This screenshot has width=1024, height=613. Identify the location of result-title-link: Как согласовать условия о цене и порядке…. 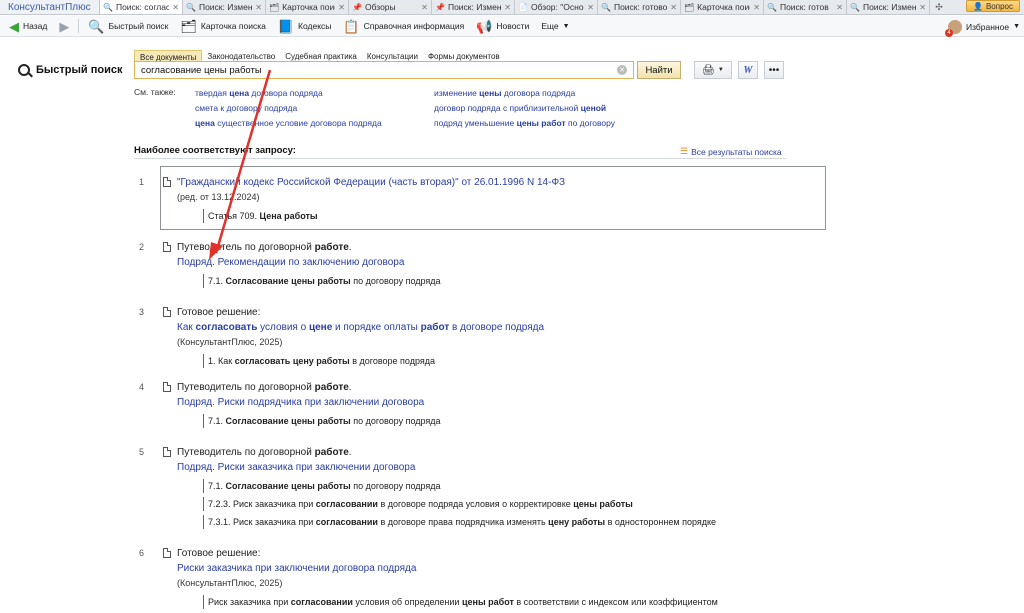
(360, 327).